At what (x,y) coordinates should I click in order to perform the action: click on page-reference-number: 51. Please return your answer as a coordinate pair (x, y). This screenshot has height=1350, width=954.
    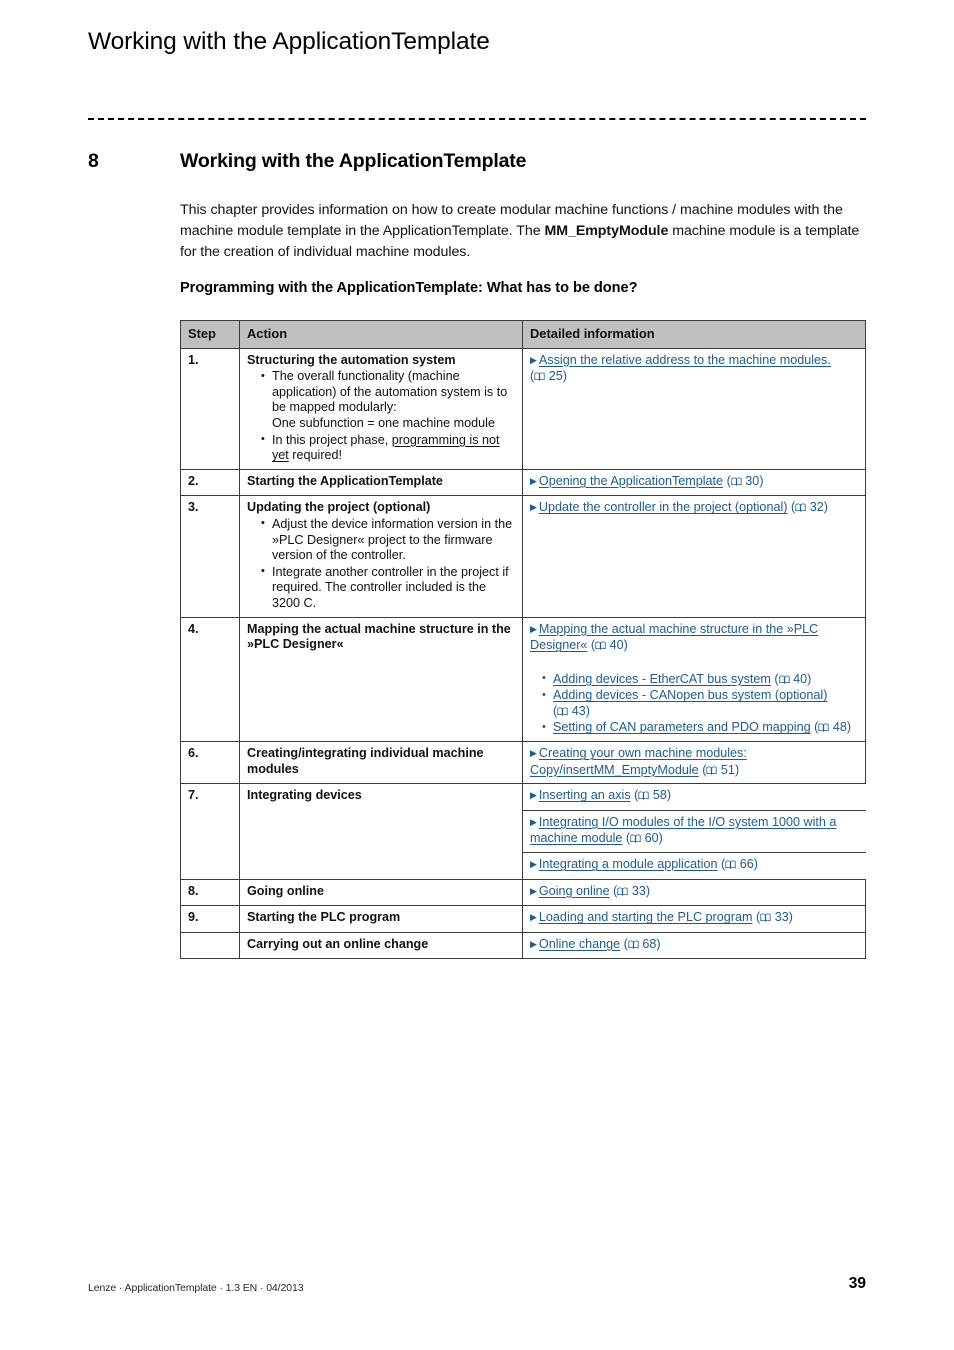
    Looking at the image, I should click on (727, 769).